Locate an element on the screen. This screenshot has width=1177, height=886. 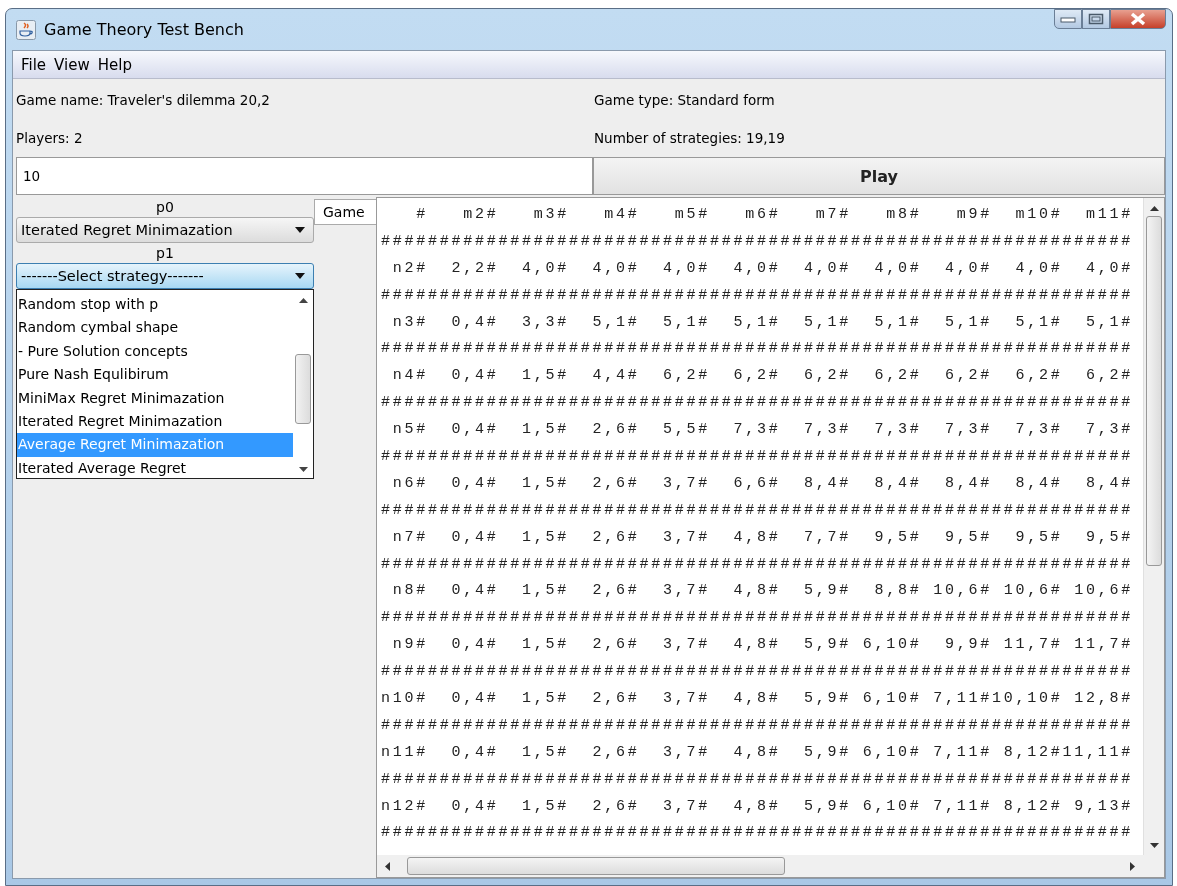
text-line: n4# 0,4# 1,5# 4,4# 6,2# 6,2# 6,2# 6,2# 6,2# 6,2# 6,2# is located at coordinates (763, 376).